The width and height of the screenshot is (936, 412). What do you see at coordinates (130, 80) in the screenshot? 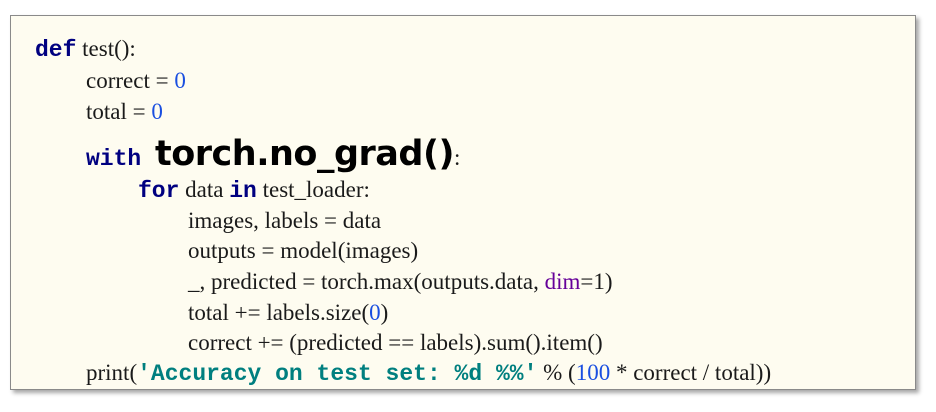
I see `code-text: correct =` at bounding box center [130, 80].